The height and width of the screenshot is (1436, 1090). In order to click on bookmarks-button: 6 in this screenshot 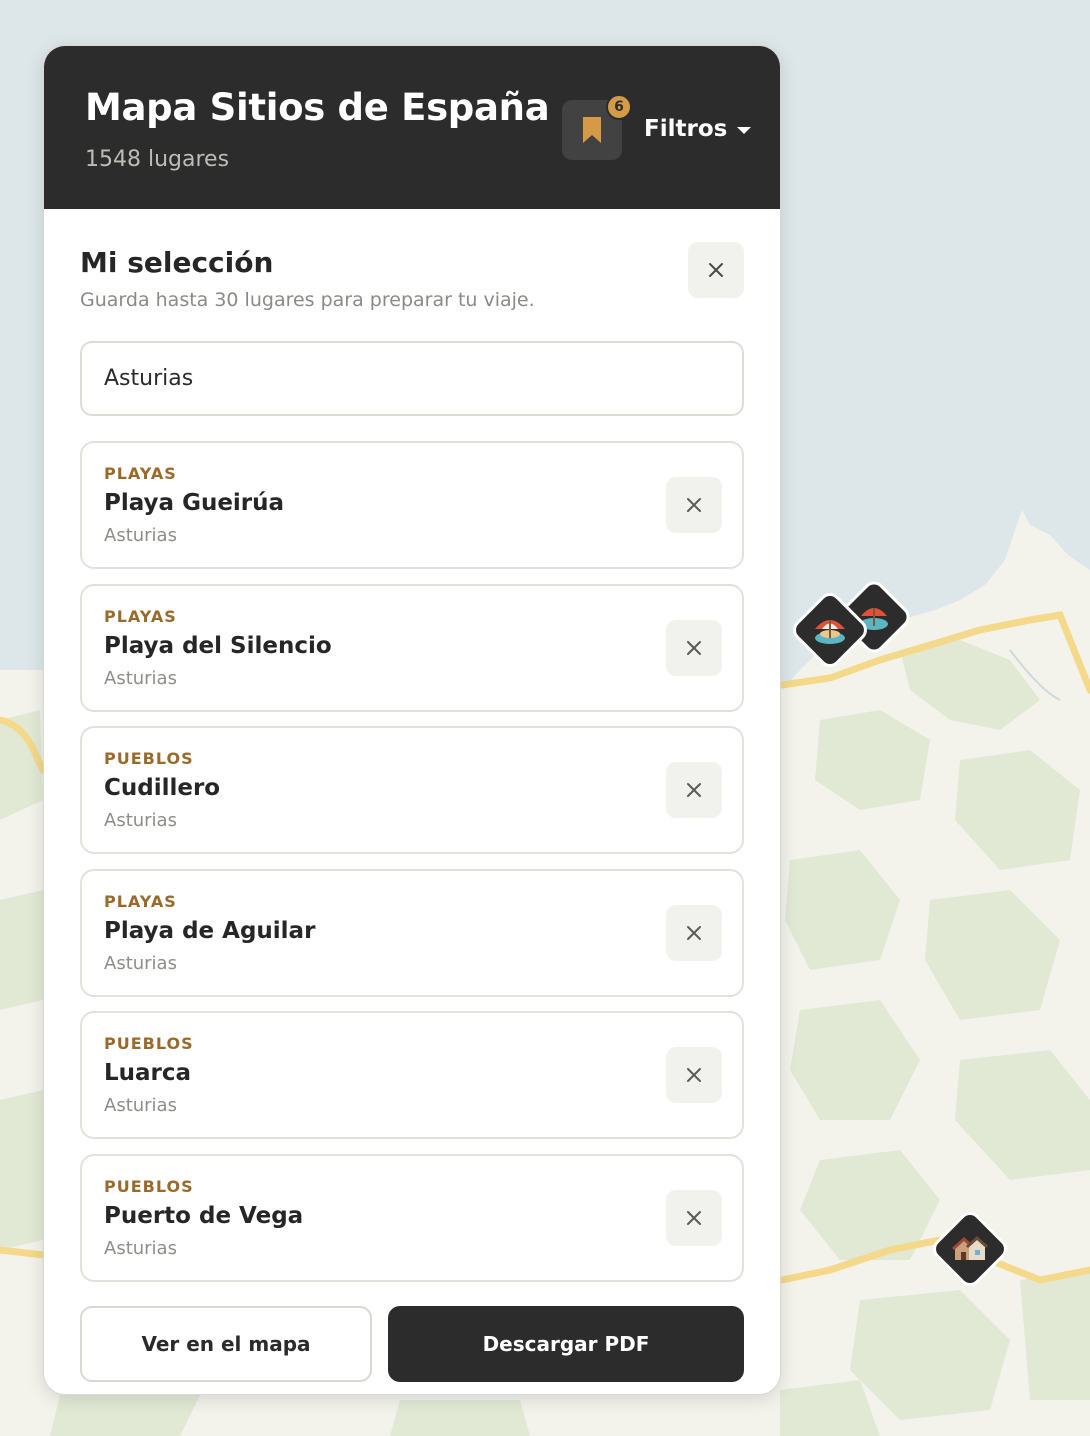, I will do `click(597, 127)`.